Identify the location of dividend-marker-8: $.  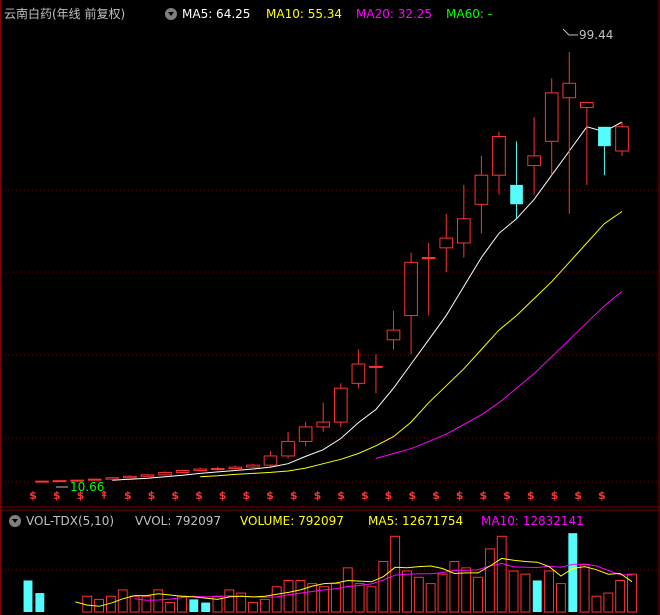
(223, 495).